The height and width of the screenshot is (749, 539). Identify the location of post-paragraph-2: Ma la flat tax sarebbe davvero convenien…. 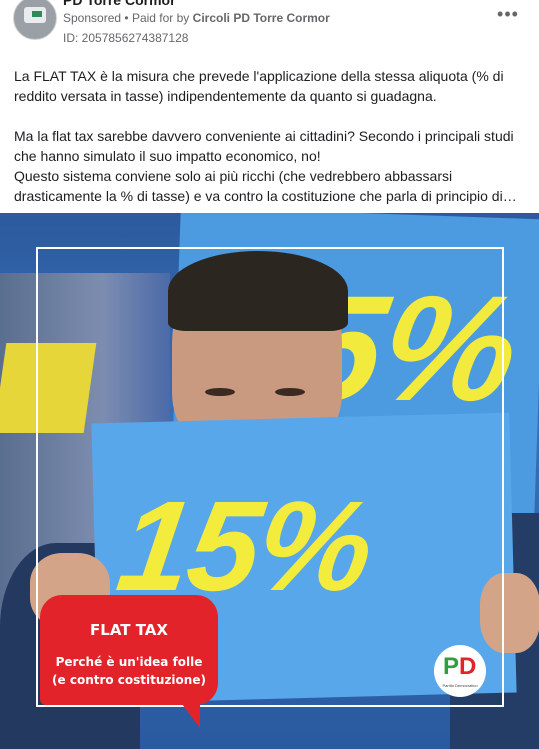
(264, 146).